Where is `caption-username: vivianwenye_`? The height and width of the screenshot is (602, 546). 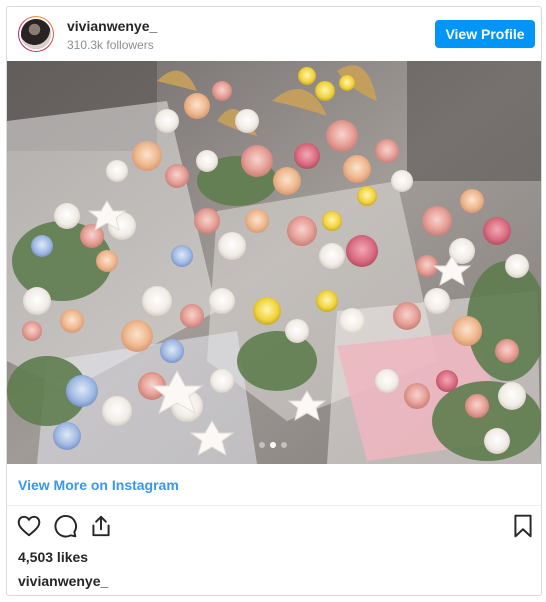 caption-username: vivianwenye_ is located at coordinates (63, 581).